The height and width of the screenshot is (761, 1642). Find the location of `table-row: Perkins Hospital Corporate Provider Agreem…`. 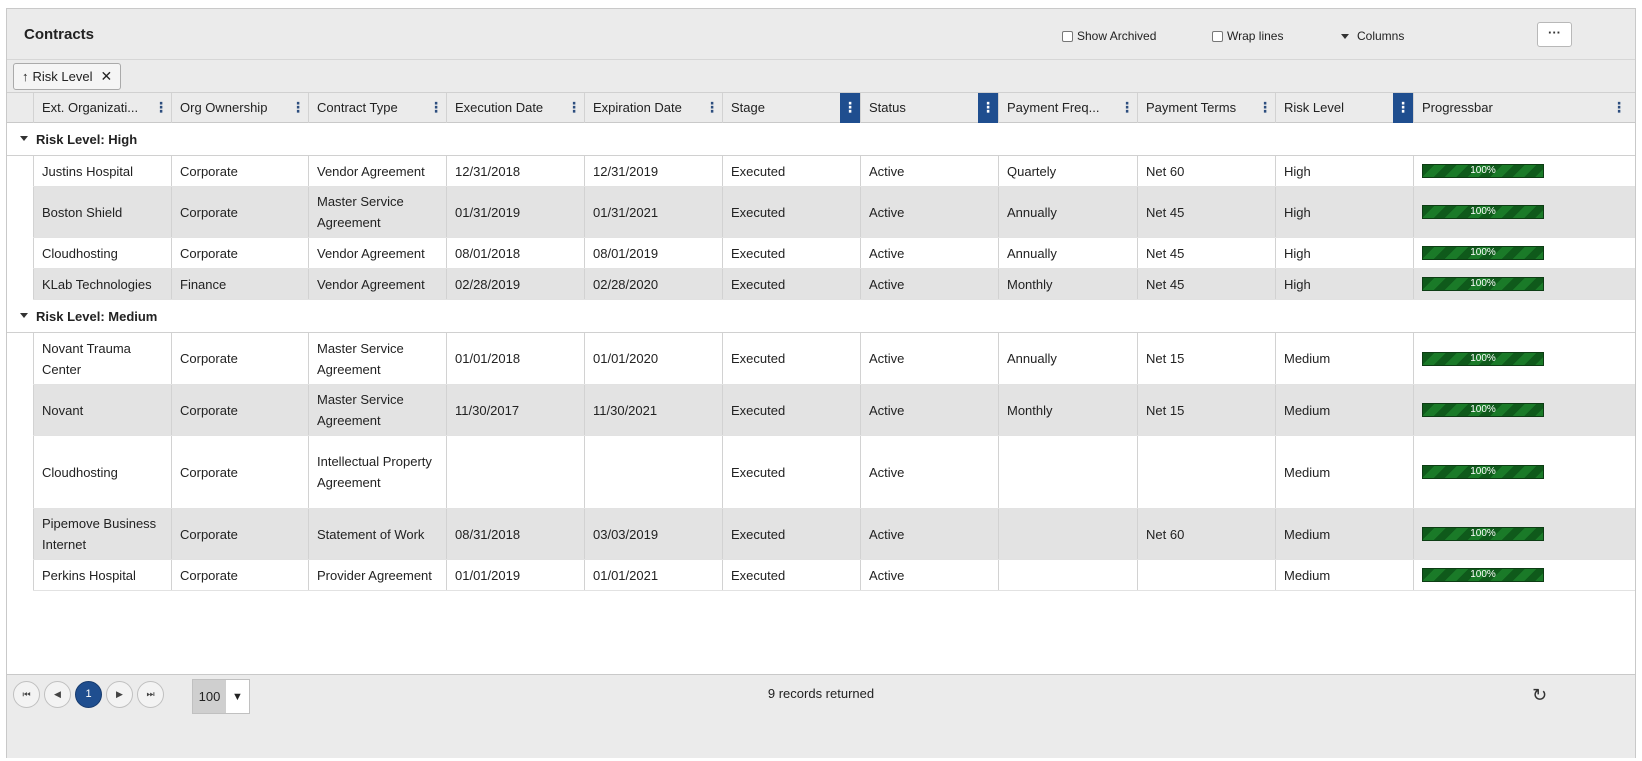

table-row: Perkins Hospital Corporate Provider Agreem… is located at coordinates (834, 575).